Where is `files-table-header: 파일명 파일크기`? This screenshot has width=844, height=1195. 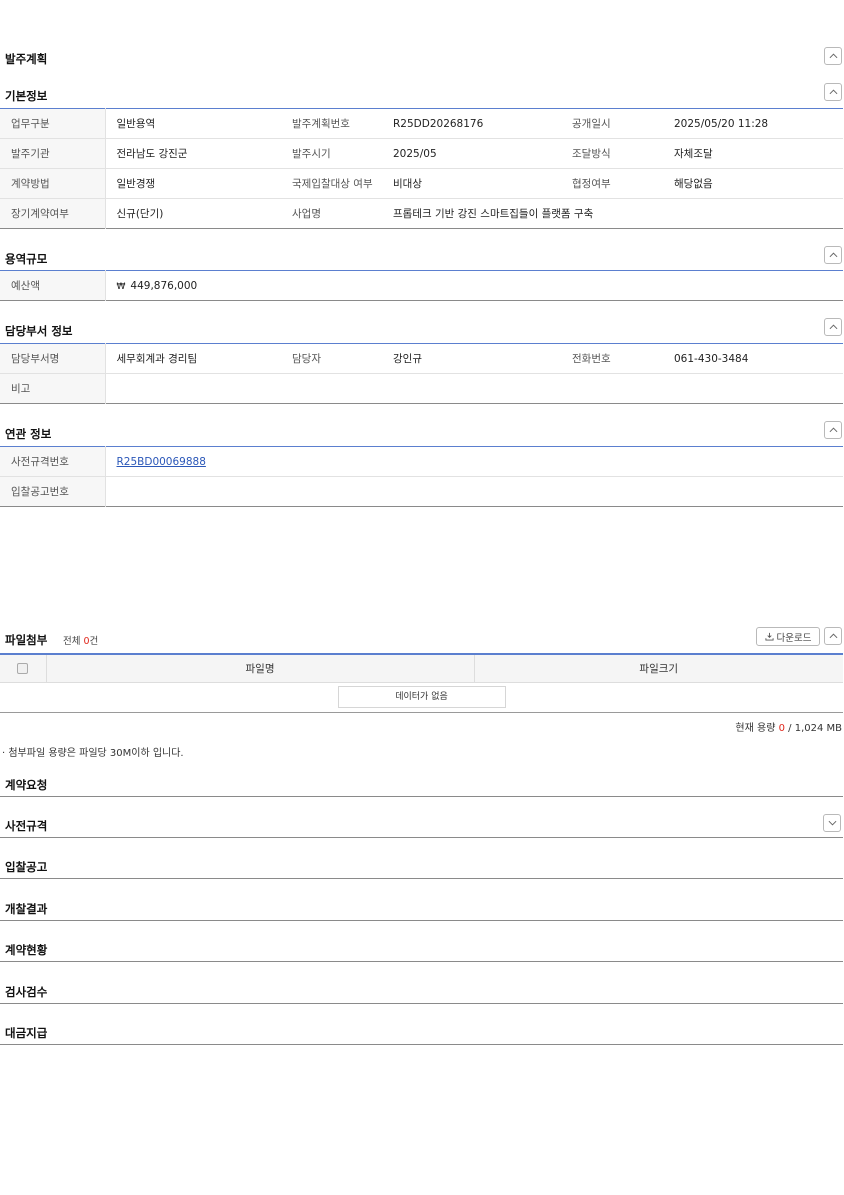 files-table-header: 파일명 파일크기 is located at coordinates (421, 668).